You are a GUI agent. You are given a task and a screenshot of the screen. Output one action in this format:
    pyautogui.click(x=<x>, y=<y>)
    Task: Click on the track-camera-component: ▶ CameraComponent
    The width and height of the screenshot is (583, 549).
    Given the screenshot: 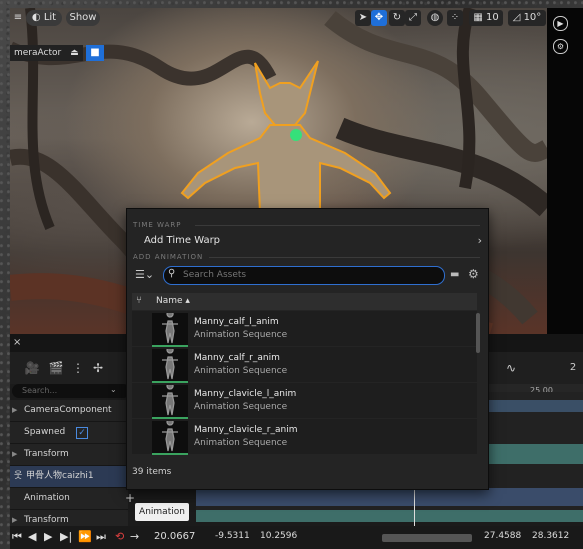 What is the action you would take?
    pyautogui.click(x=69, y=411)
    